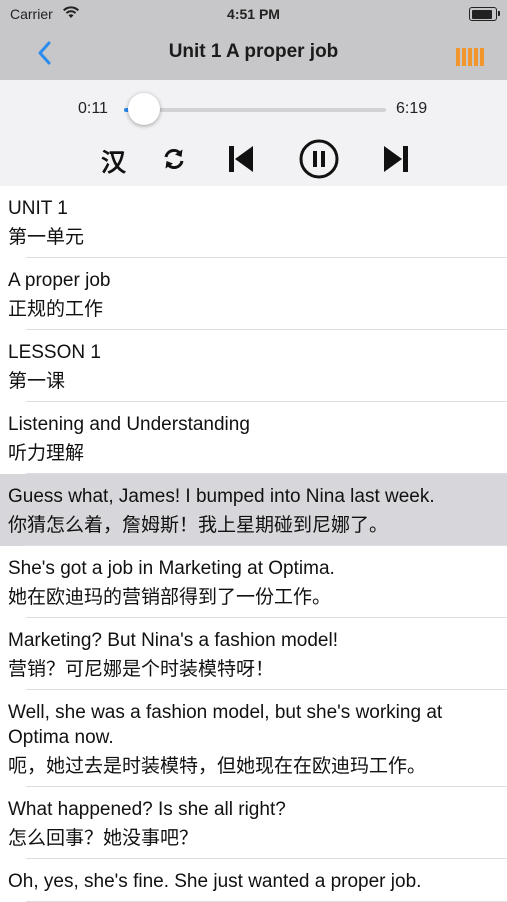 This screenshot has width=507, height=902. Describe the element at coordinates (147, 809) in the screenshot. I see `english-line: What happened? Is she all right?` at that location.